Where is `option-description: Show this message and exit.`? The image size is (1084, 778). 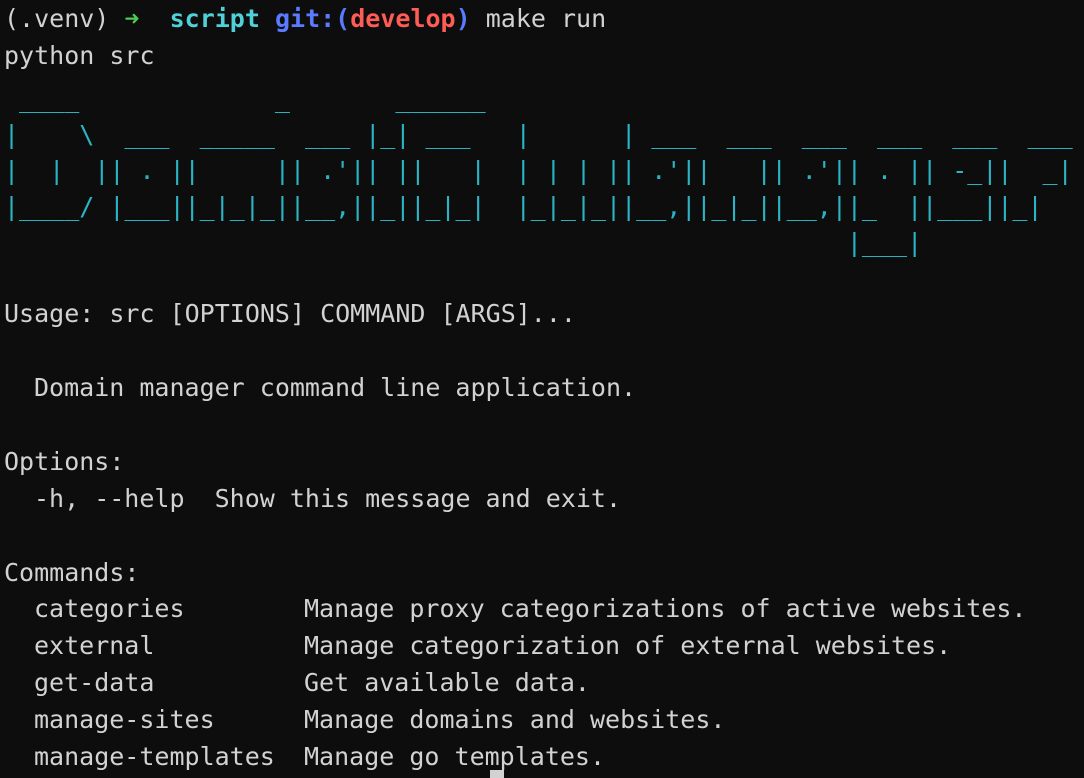
option-description: Show this message and exit. is located at coordinates (418, 498).